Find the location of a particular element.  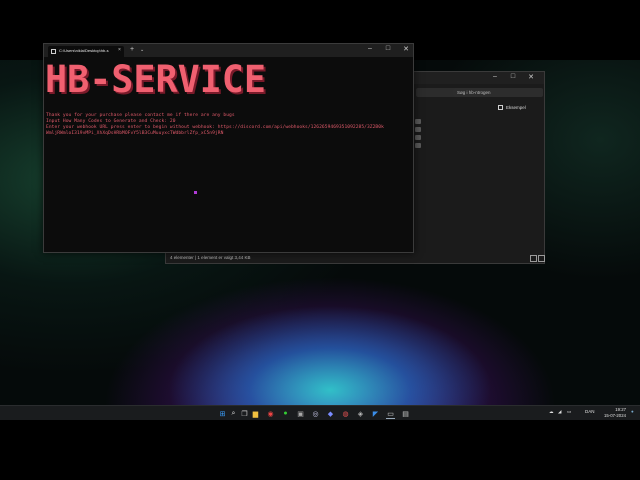

discord-icon: ◆ is located at coordinates (330, 413).